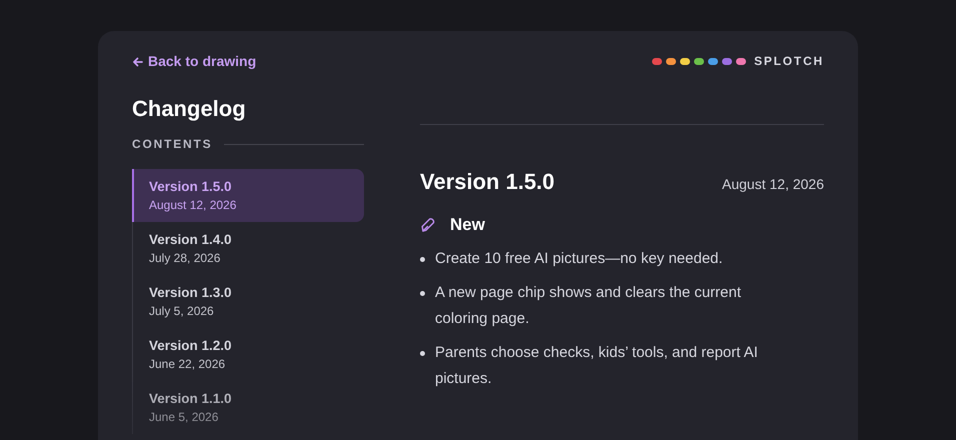 The height and width of the screenshot is (440, 956). Describe the element at coordinates (248, 354) in the screenshot. I see `contents-item: Version 1.2.0 June 22, 2026` at that location.